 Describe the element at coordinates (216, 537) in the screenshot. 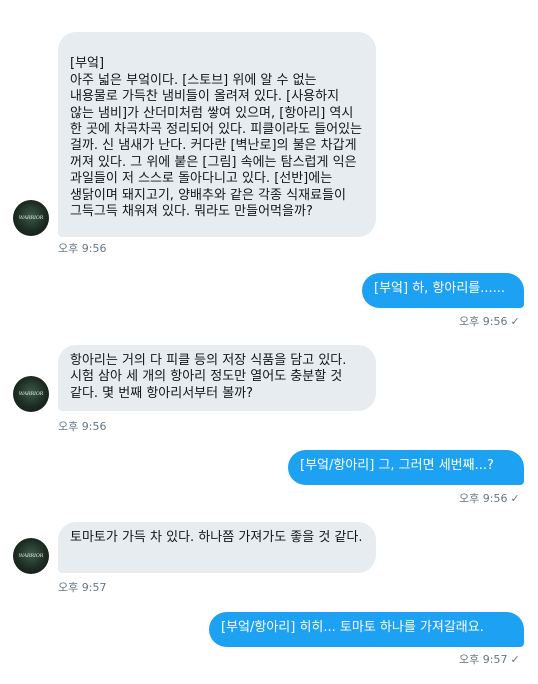

I see `message-text: 토마토가 가득 차 있다. 하나쯤 가져가도 좋을 것 같다.` at that location.